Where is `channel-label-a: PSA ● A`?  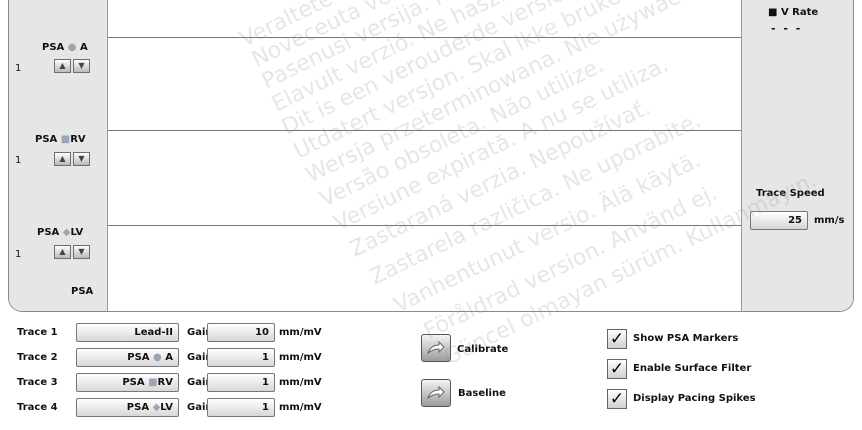 channel-label-a: PSA ● A is located at coordinates (65, 47).